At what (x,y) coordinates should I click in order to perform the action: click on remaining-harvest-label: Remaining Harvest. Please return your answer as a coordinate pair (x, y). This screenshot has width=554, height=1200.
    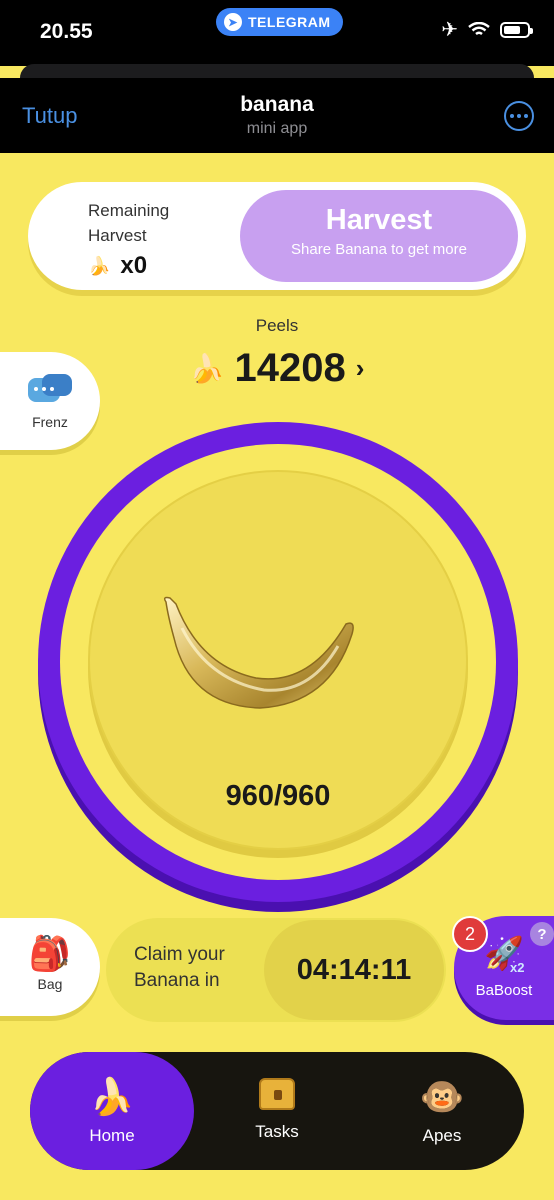
    Looking at the image, I should click on (129, 223).